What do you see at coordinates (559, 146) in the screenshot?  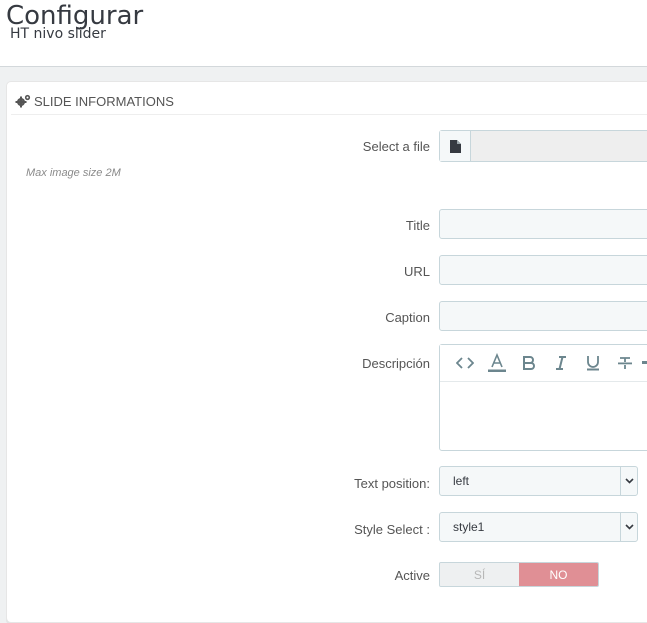 I see `file-name-field` at bounding box center [559, 146].